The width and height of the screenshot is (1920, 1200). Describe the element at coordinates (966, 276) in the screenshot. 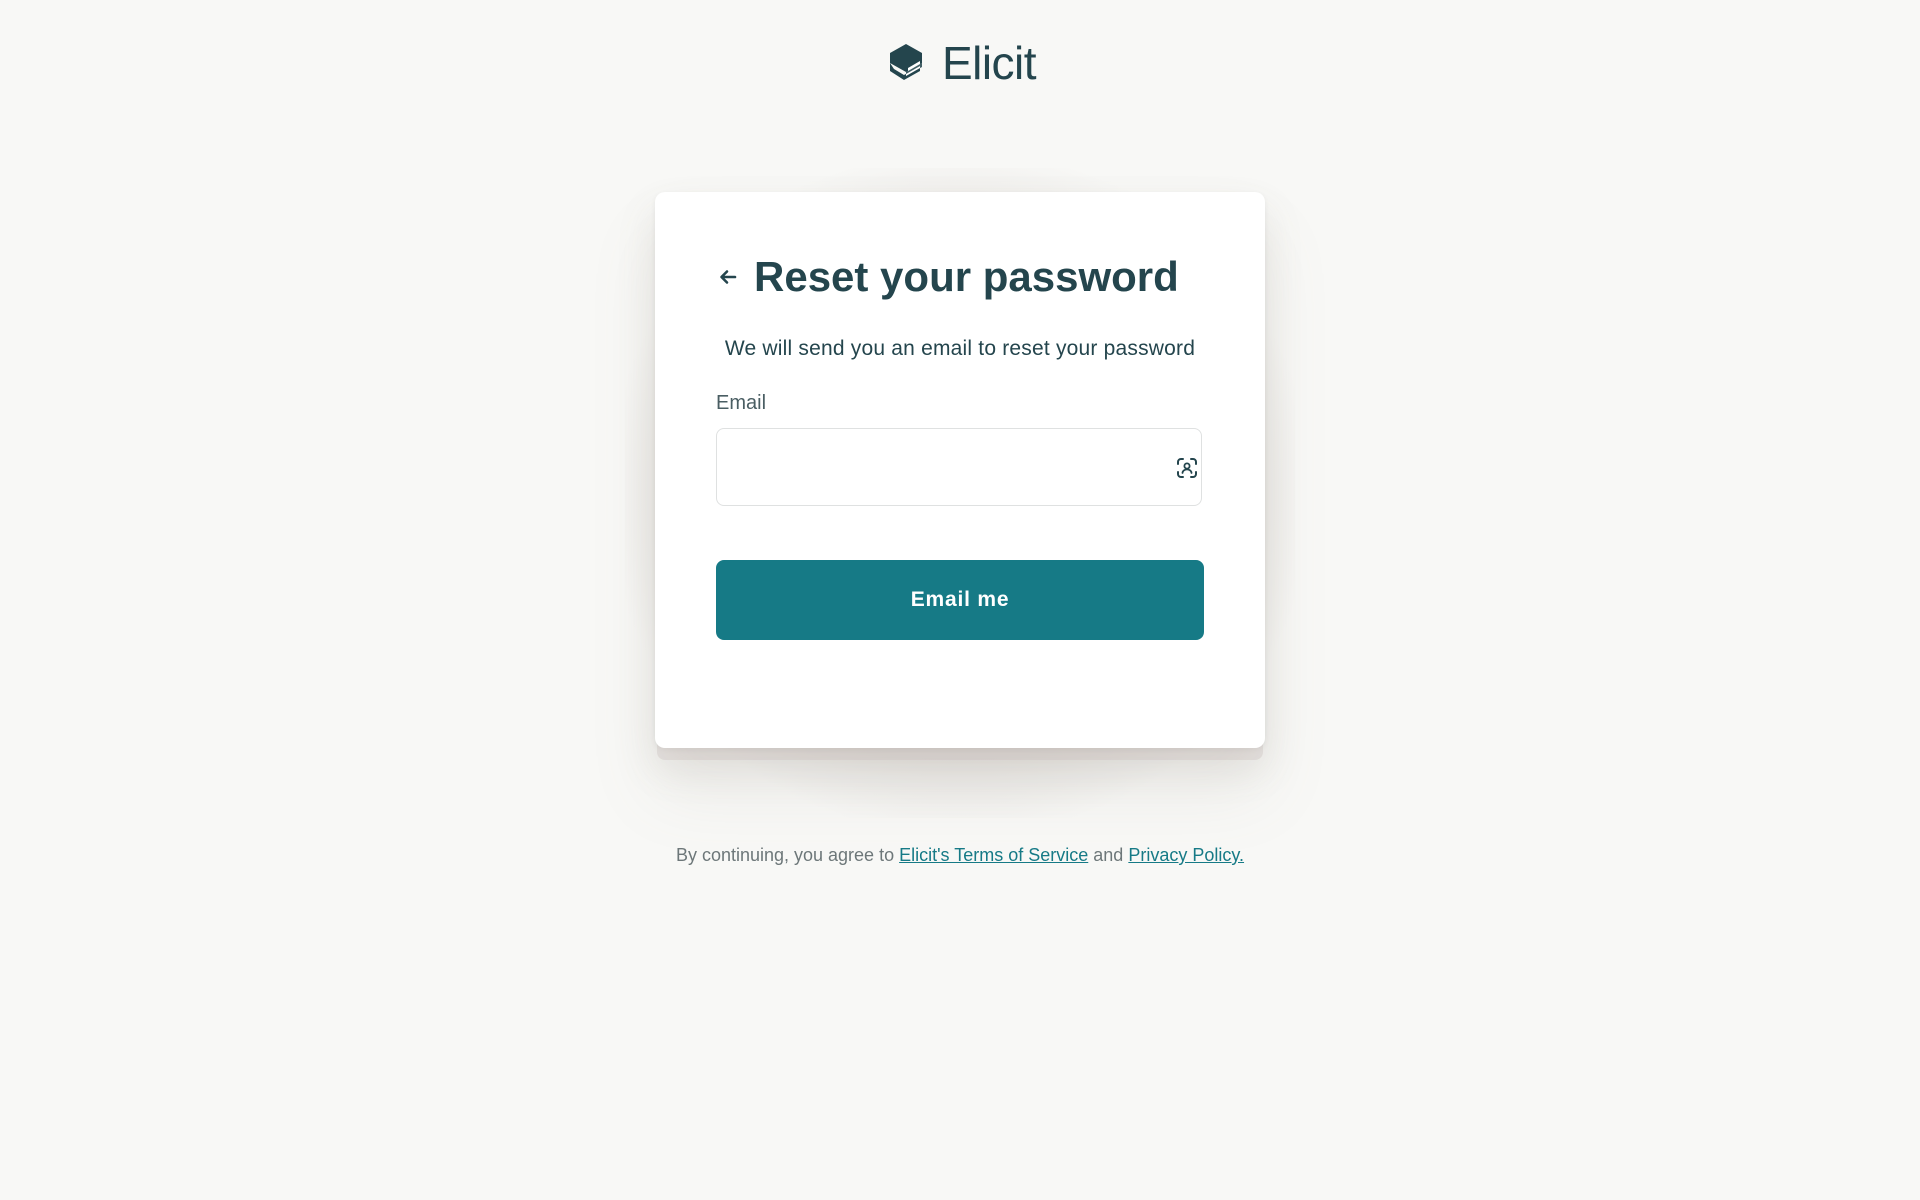

I see `page-title: Reset your password` at that location.